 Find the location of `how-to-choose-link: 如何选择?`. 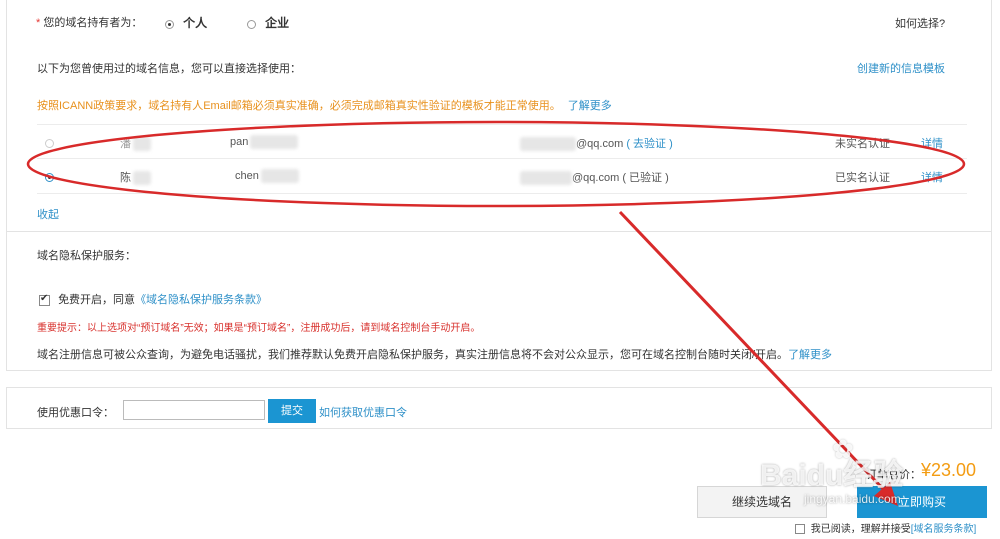

how-to-choose-link: 如何选择? is located at coordinates (920, 23).